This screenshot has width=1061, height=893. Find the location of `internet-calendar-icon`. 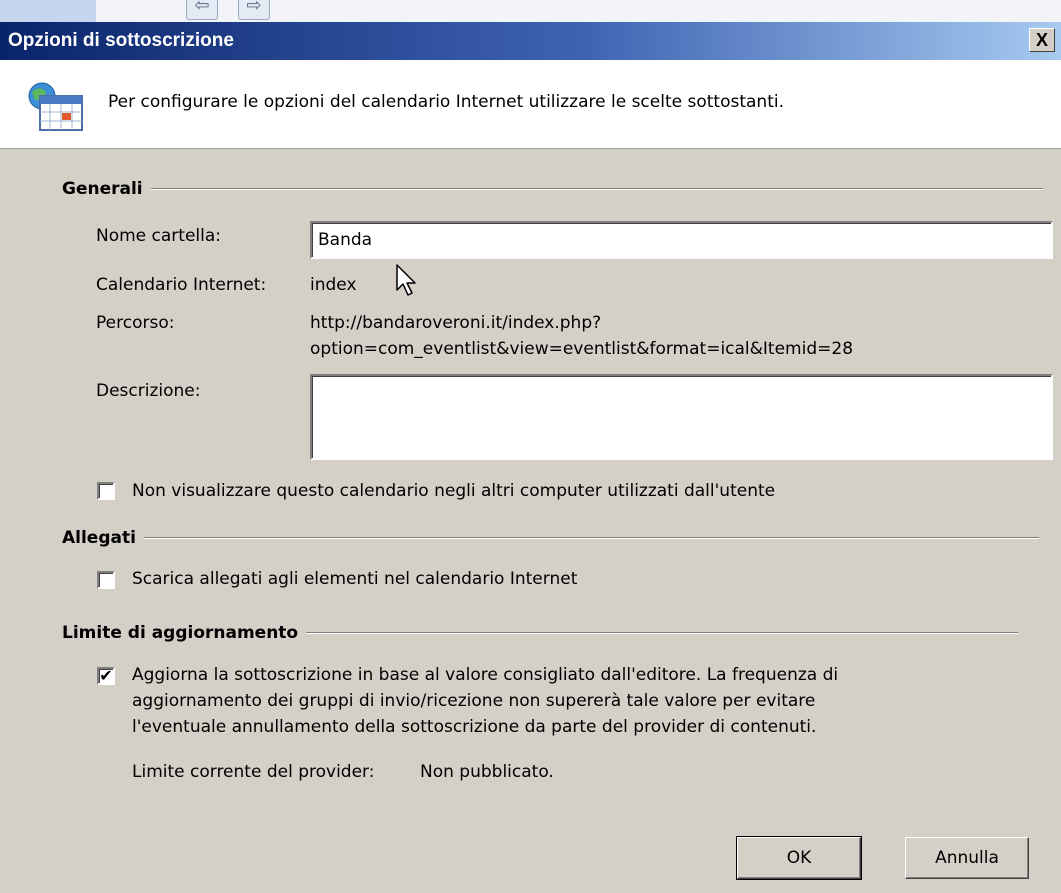

internet-calendar-icon is located at coordinates (55, 106).